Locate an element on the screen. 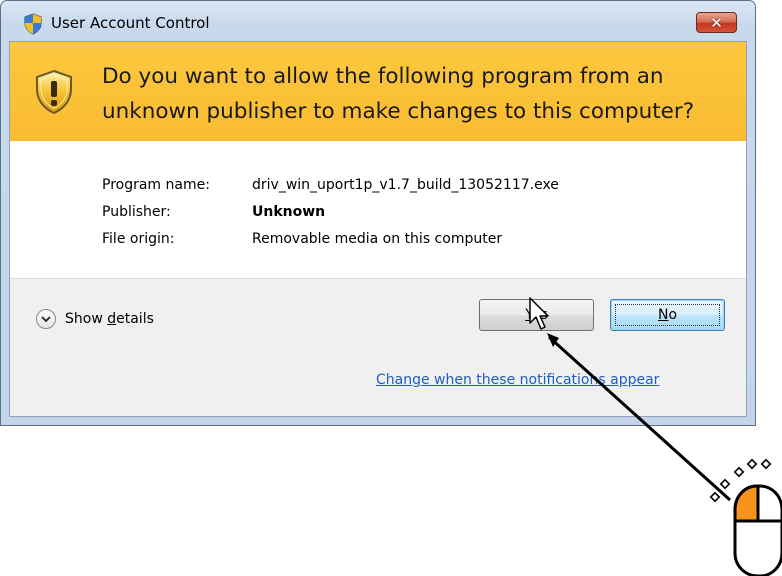 The image size is (782, 576). file-origin-label: File origin: is located at coordinates (138, 239).